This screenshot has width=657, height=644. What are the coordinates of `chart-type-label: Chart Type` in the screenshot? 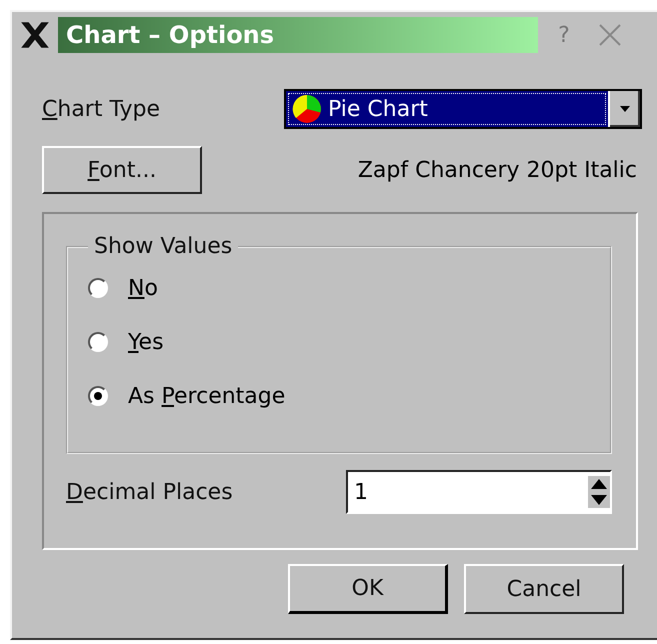 It's located at (101, 109).